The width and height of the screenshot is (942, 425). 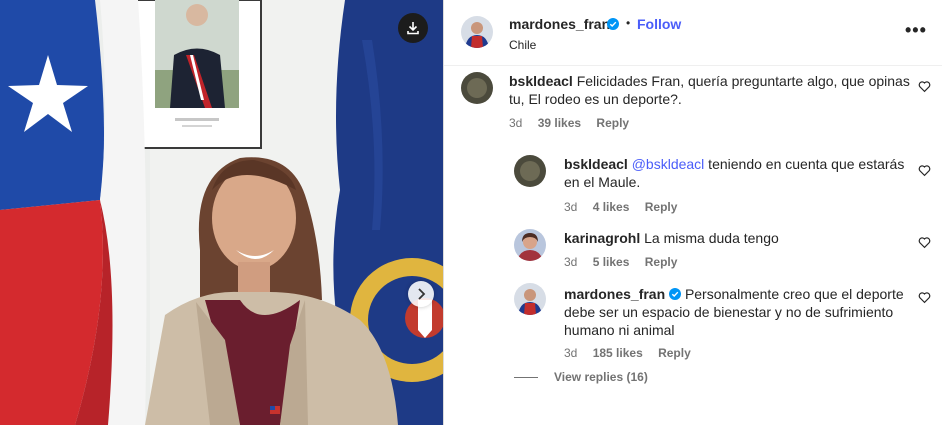 I want to click on post-location: Chile, so click(x=522, y=45).